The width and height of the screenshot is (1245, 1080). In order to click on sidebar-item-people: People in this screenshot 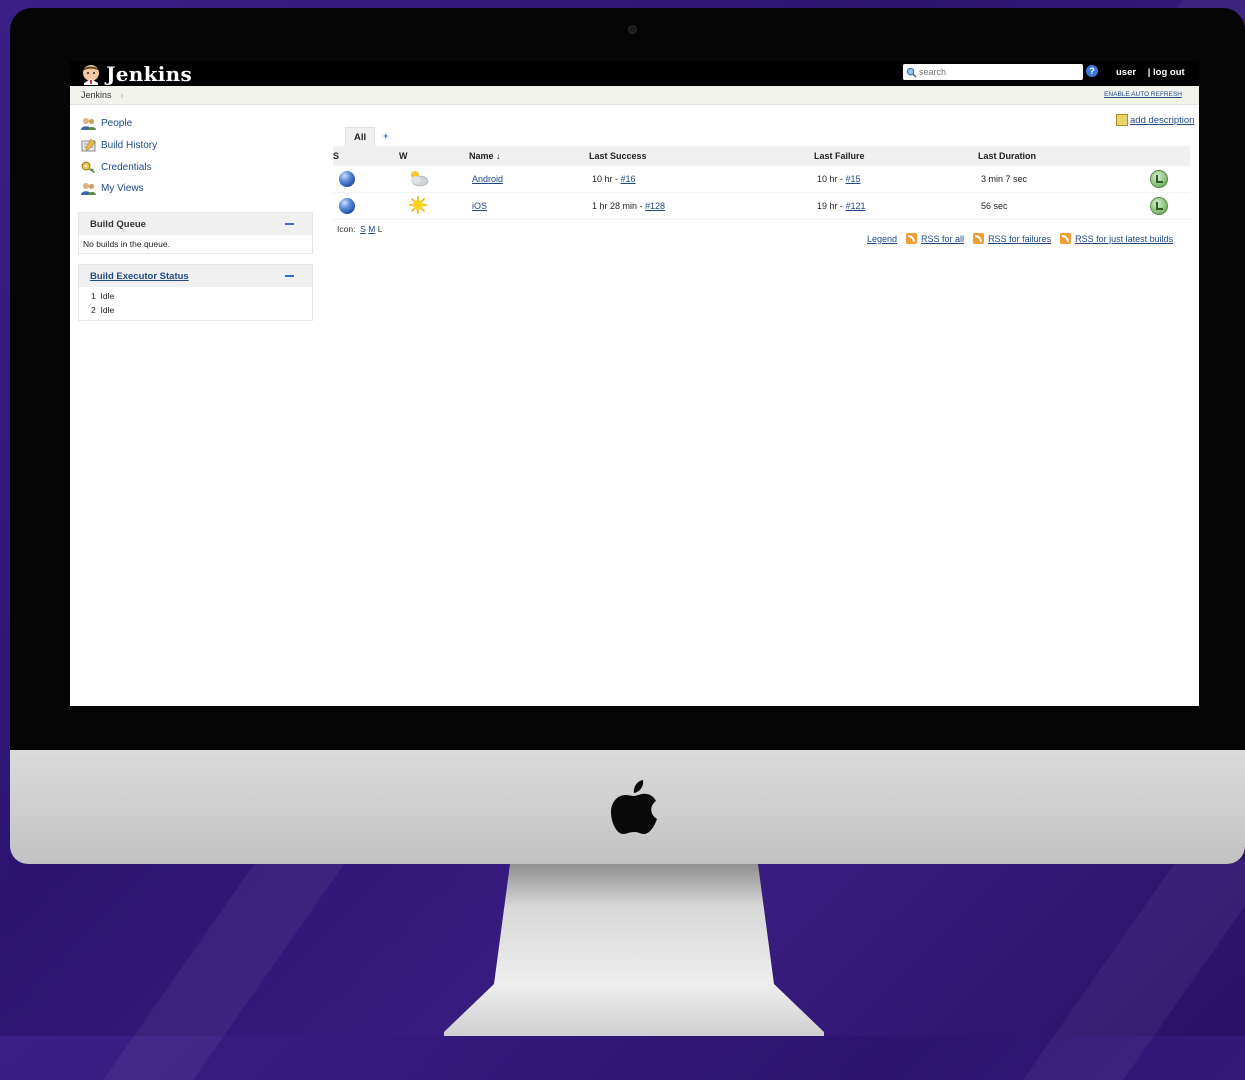, I will do `click(106, 123)`.